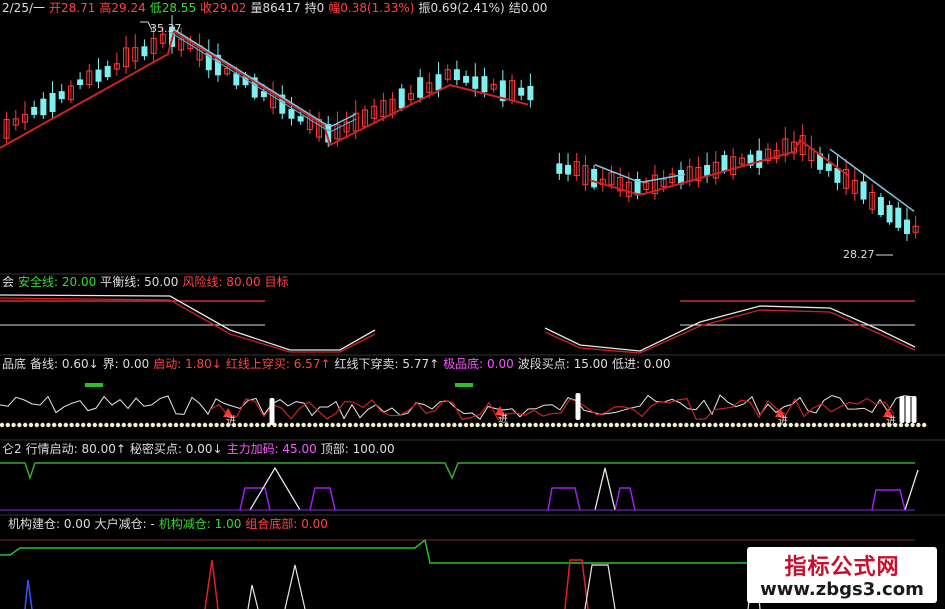  I want to click on indicator-value: 量86417, so click(275, 8).